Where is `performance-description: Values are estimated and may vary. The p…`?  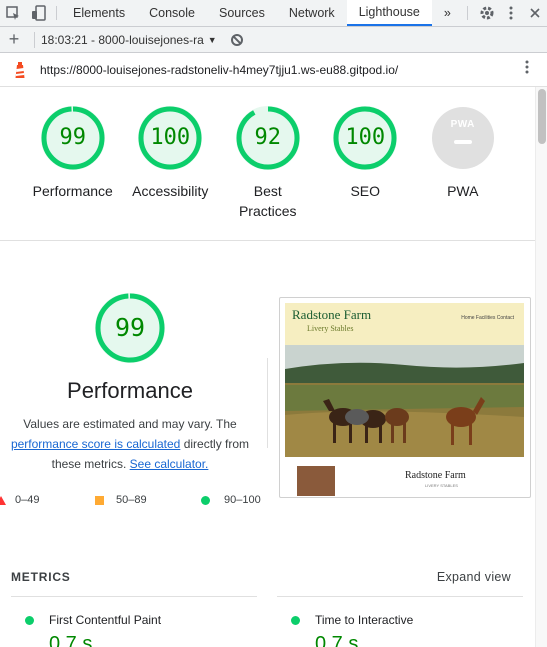 performance-description: Values are estimated and may vary. The p… is located at coordinates (130, 444).